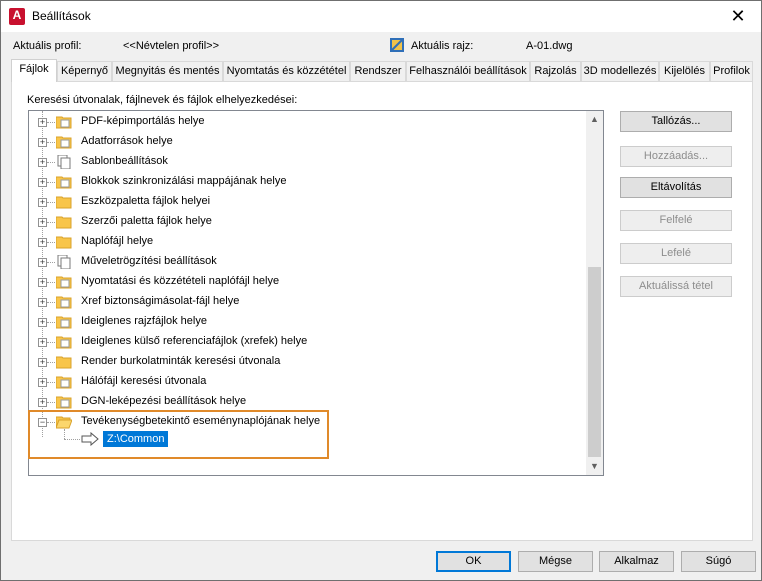  What do you see at coordinates (309, 262) in the screenshot?
I see `tree-item: + Műveletrögzítési beállítások` at bounding box center [309, 262].